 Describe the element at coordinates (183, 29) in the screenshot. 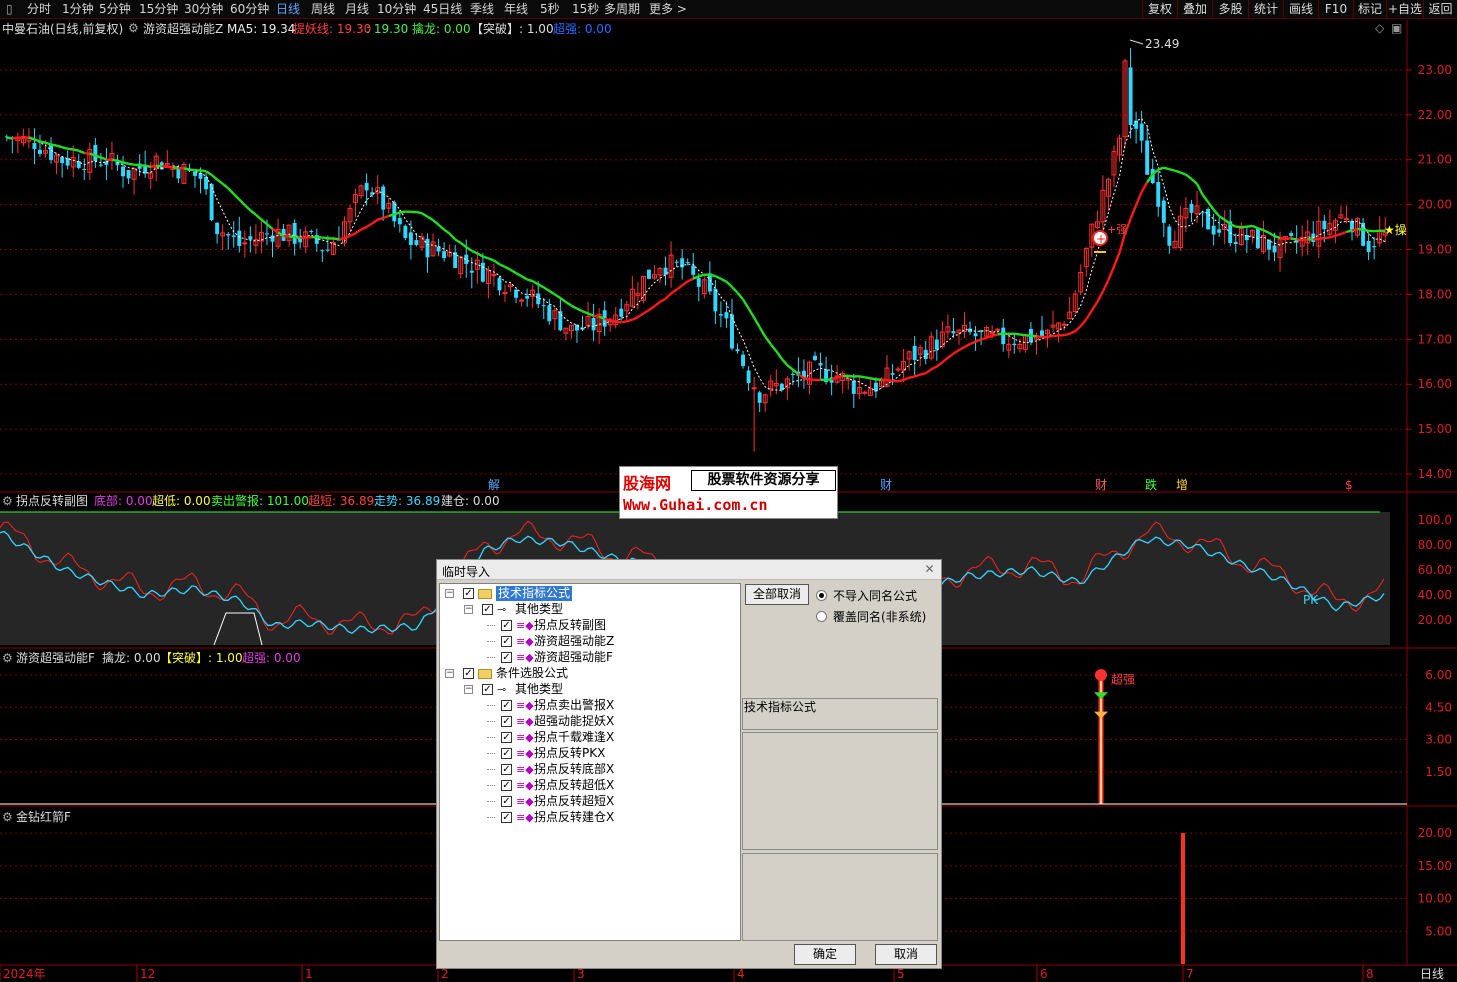

I see `indicator-name: 游资超强动能Z` at that location.